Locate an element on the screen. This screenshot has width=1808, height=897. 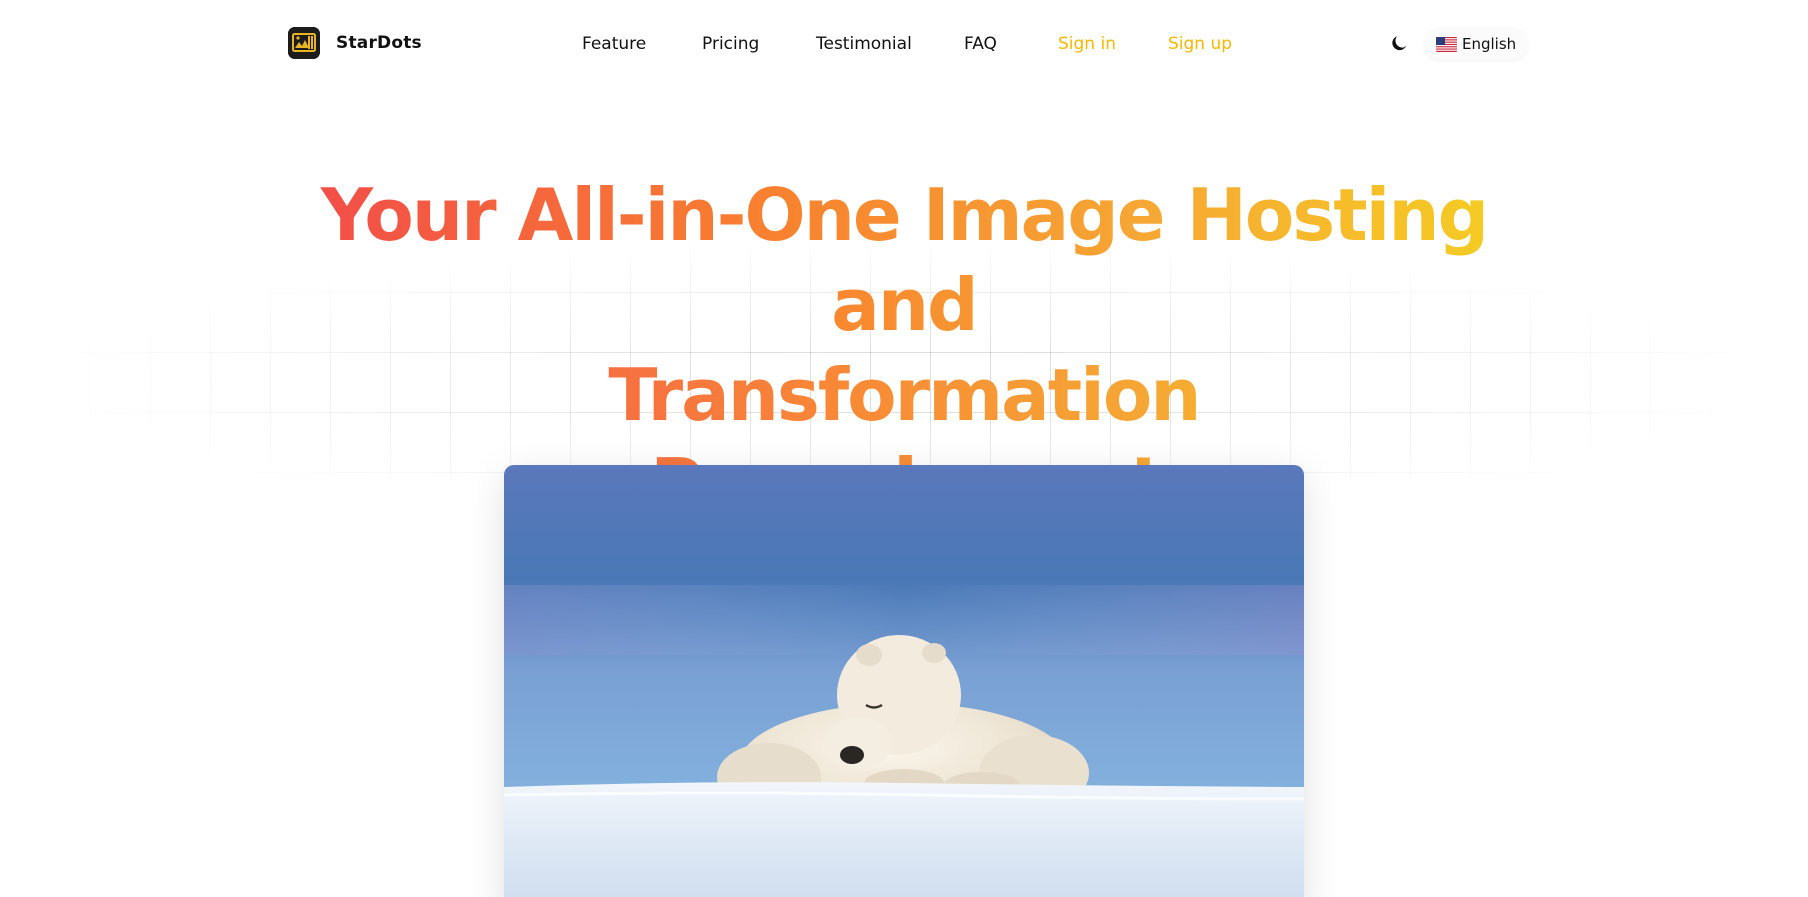
language-selector: English is located at coordinates (1476, 44).